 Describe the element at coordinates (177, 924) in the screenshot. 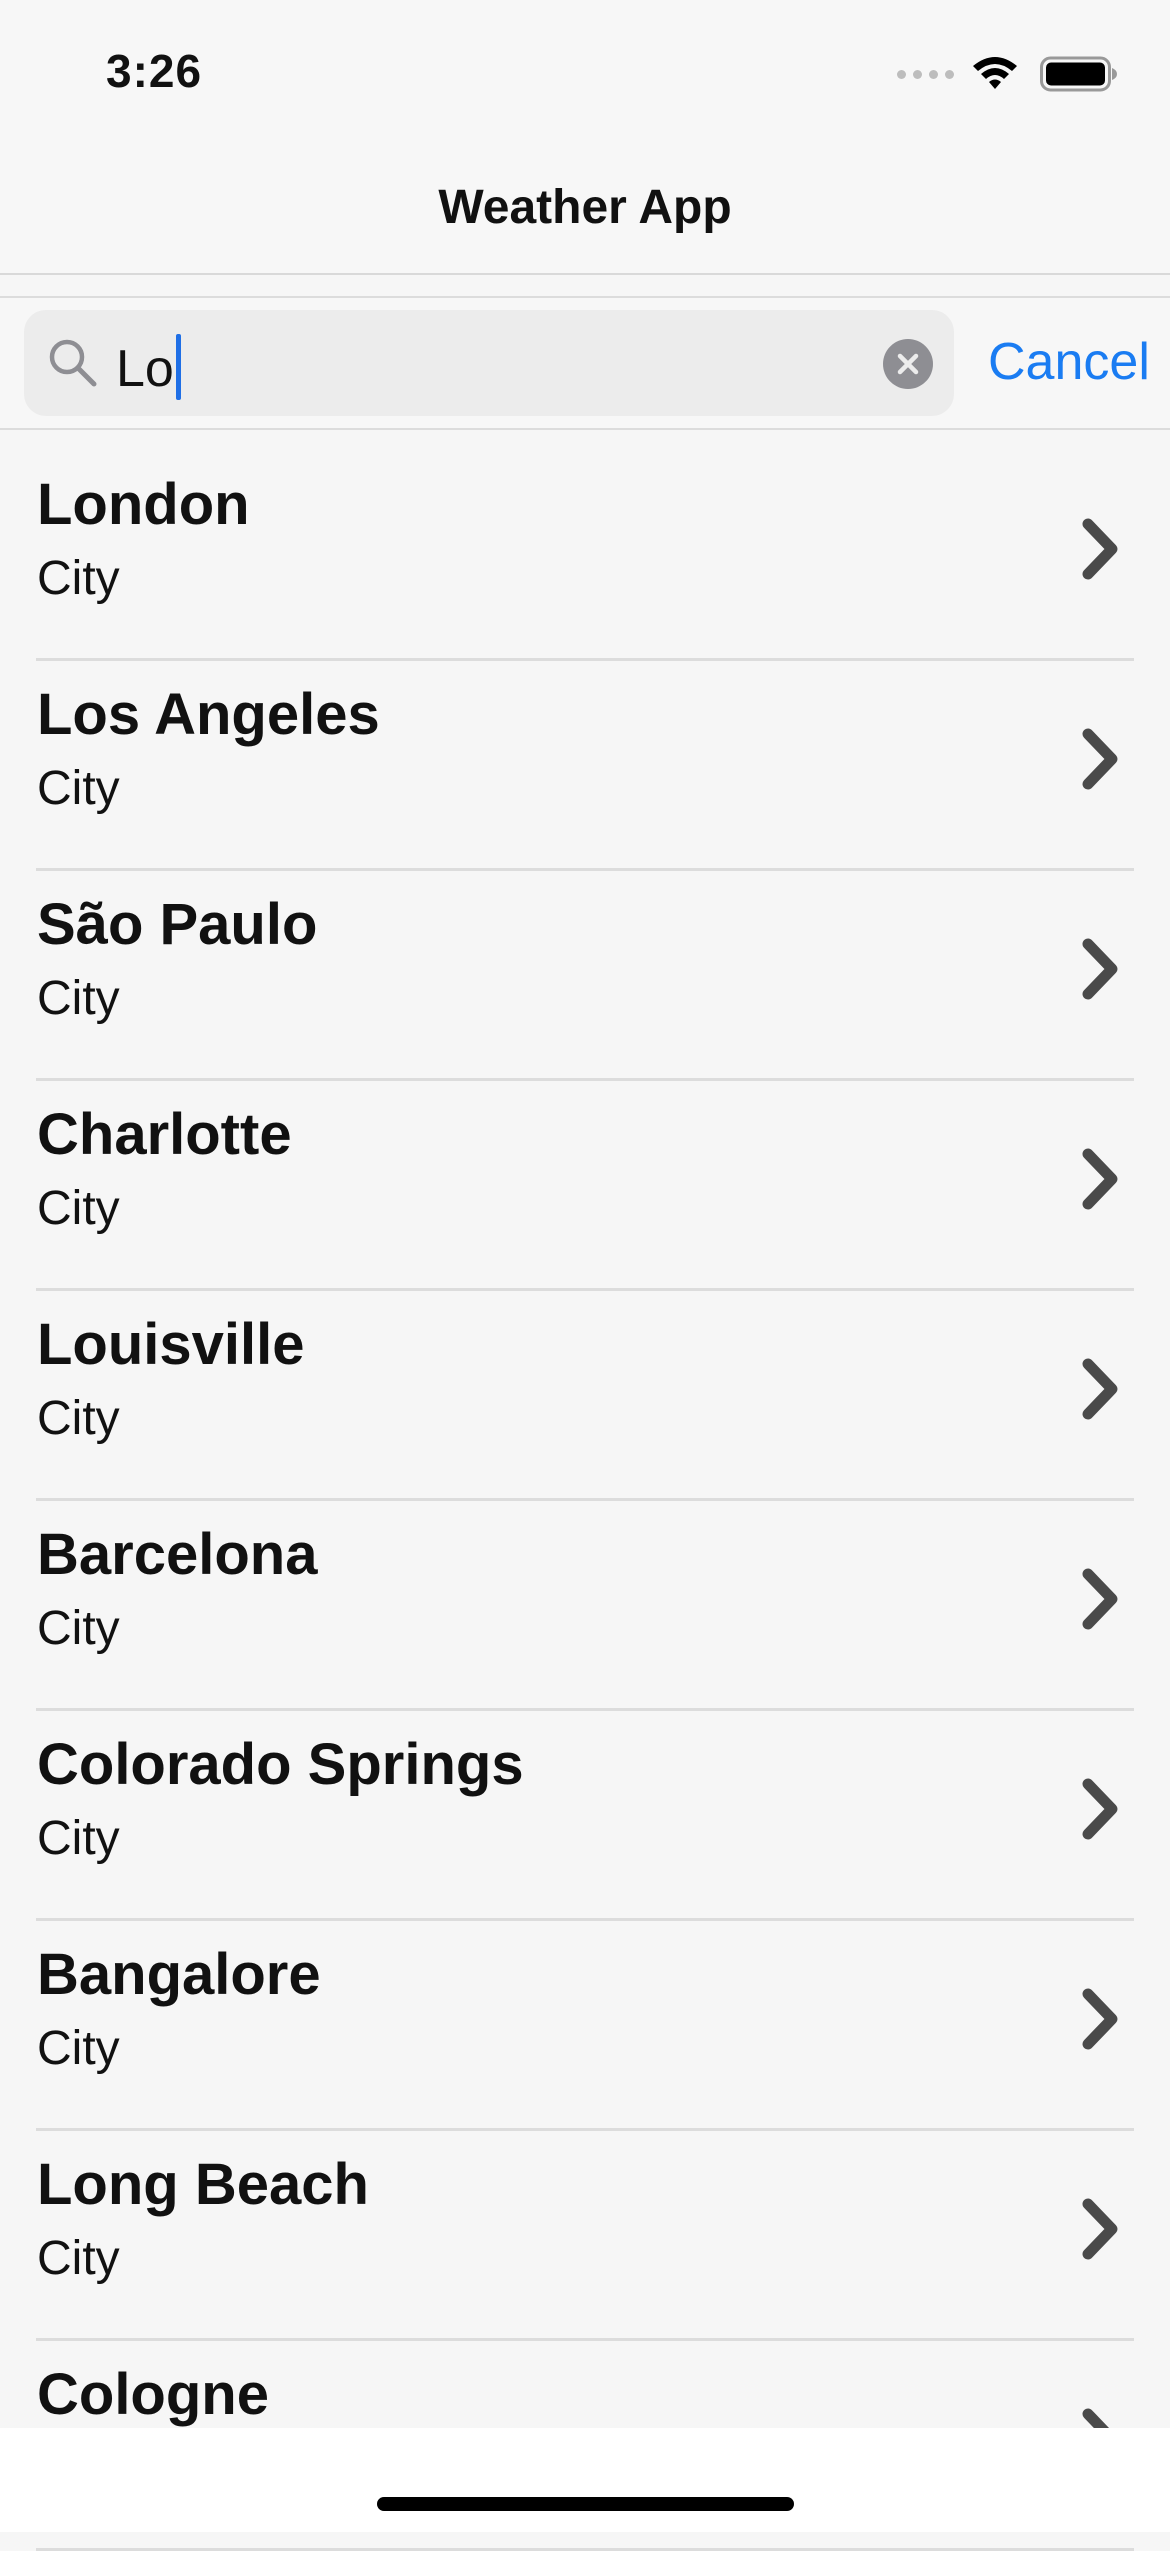

I see `city-name: São Paulo` at that location.